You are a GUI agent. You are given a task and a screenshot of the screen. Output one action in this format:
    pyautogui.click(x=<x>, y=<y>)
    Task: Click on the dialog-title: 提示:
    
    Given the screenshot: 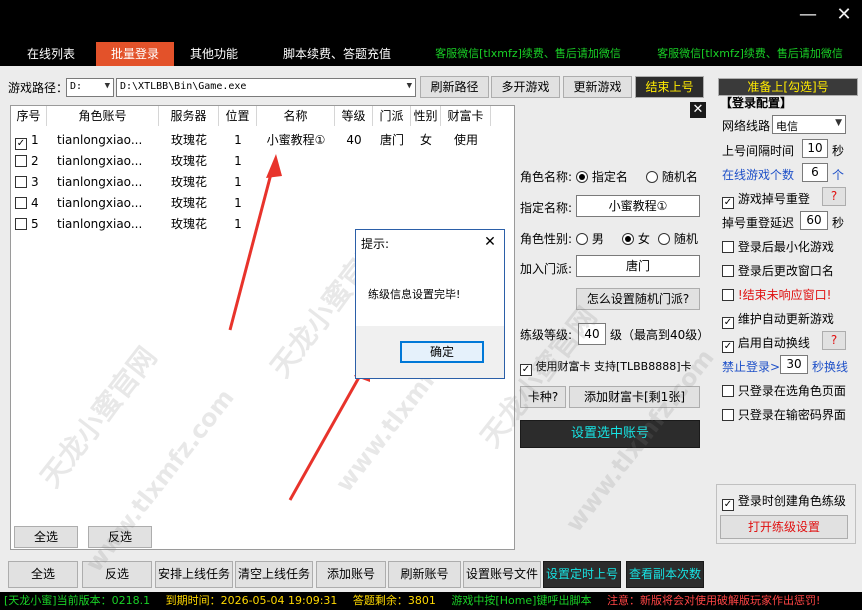 What is the action you would take?
    pyautogui.click(x=375, y=244)
    